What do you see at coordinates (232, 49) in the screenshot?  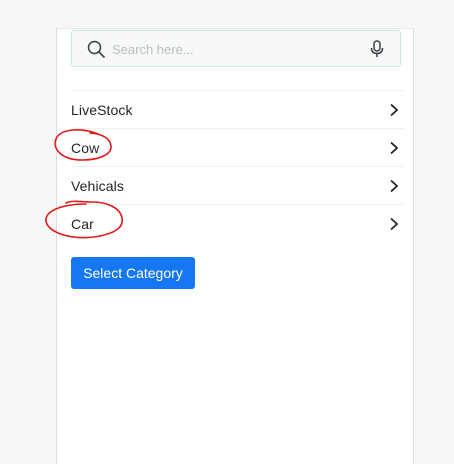 I see `search-input` at bounding box center [232, 49].